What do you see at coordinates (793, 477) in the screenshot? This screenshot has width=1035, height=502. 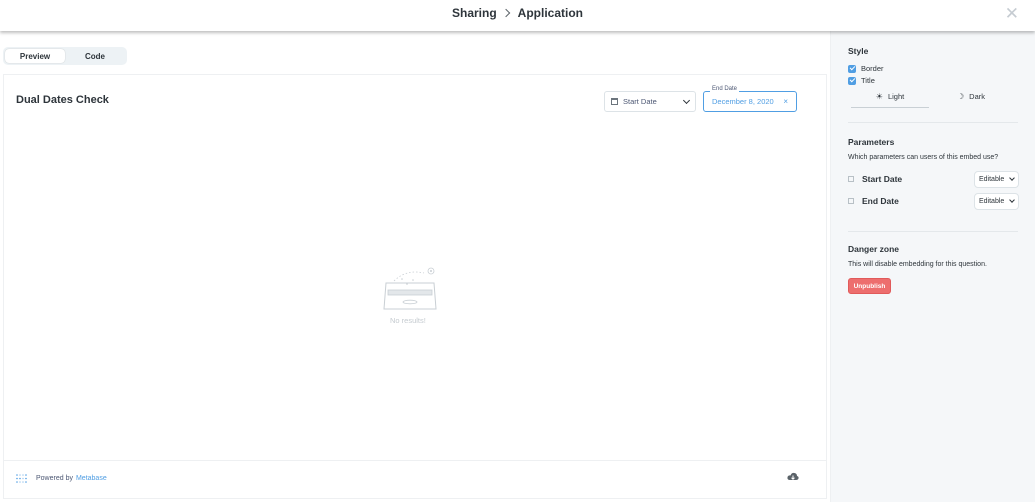 I see `download-icon` at bounding box center [793, 477].